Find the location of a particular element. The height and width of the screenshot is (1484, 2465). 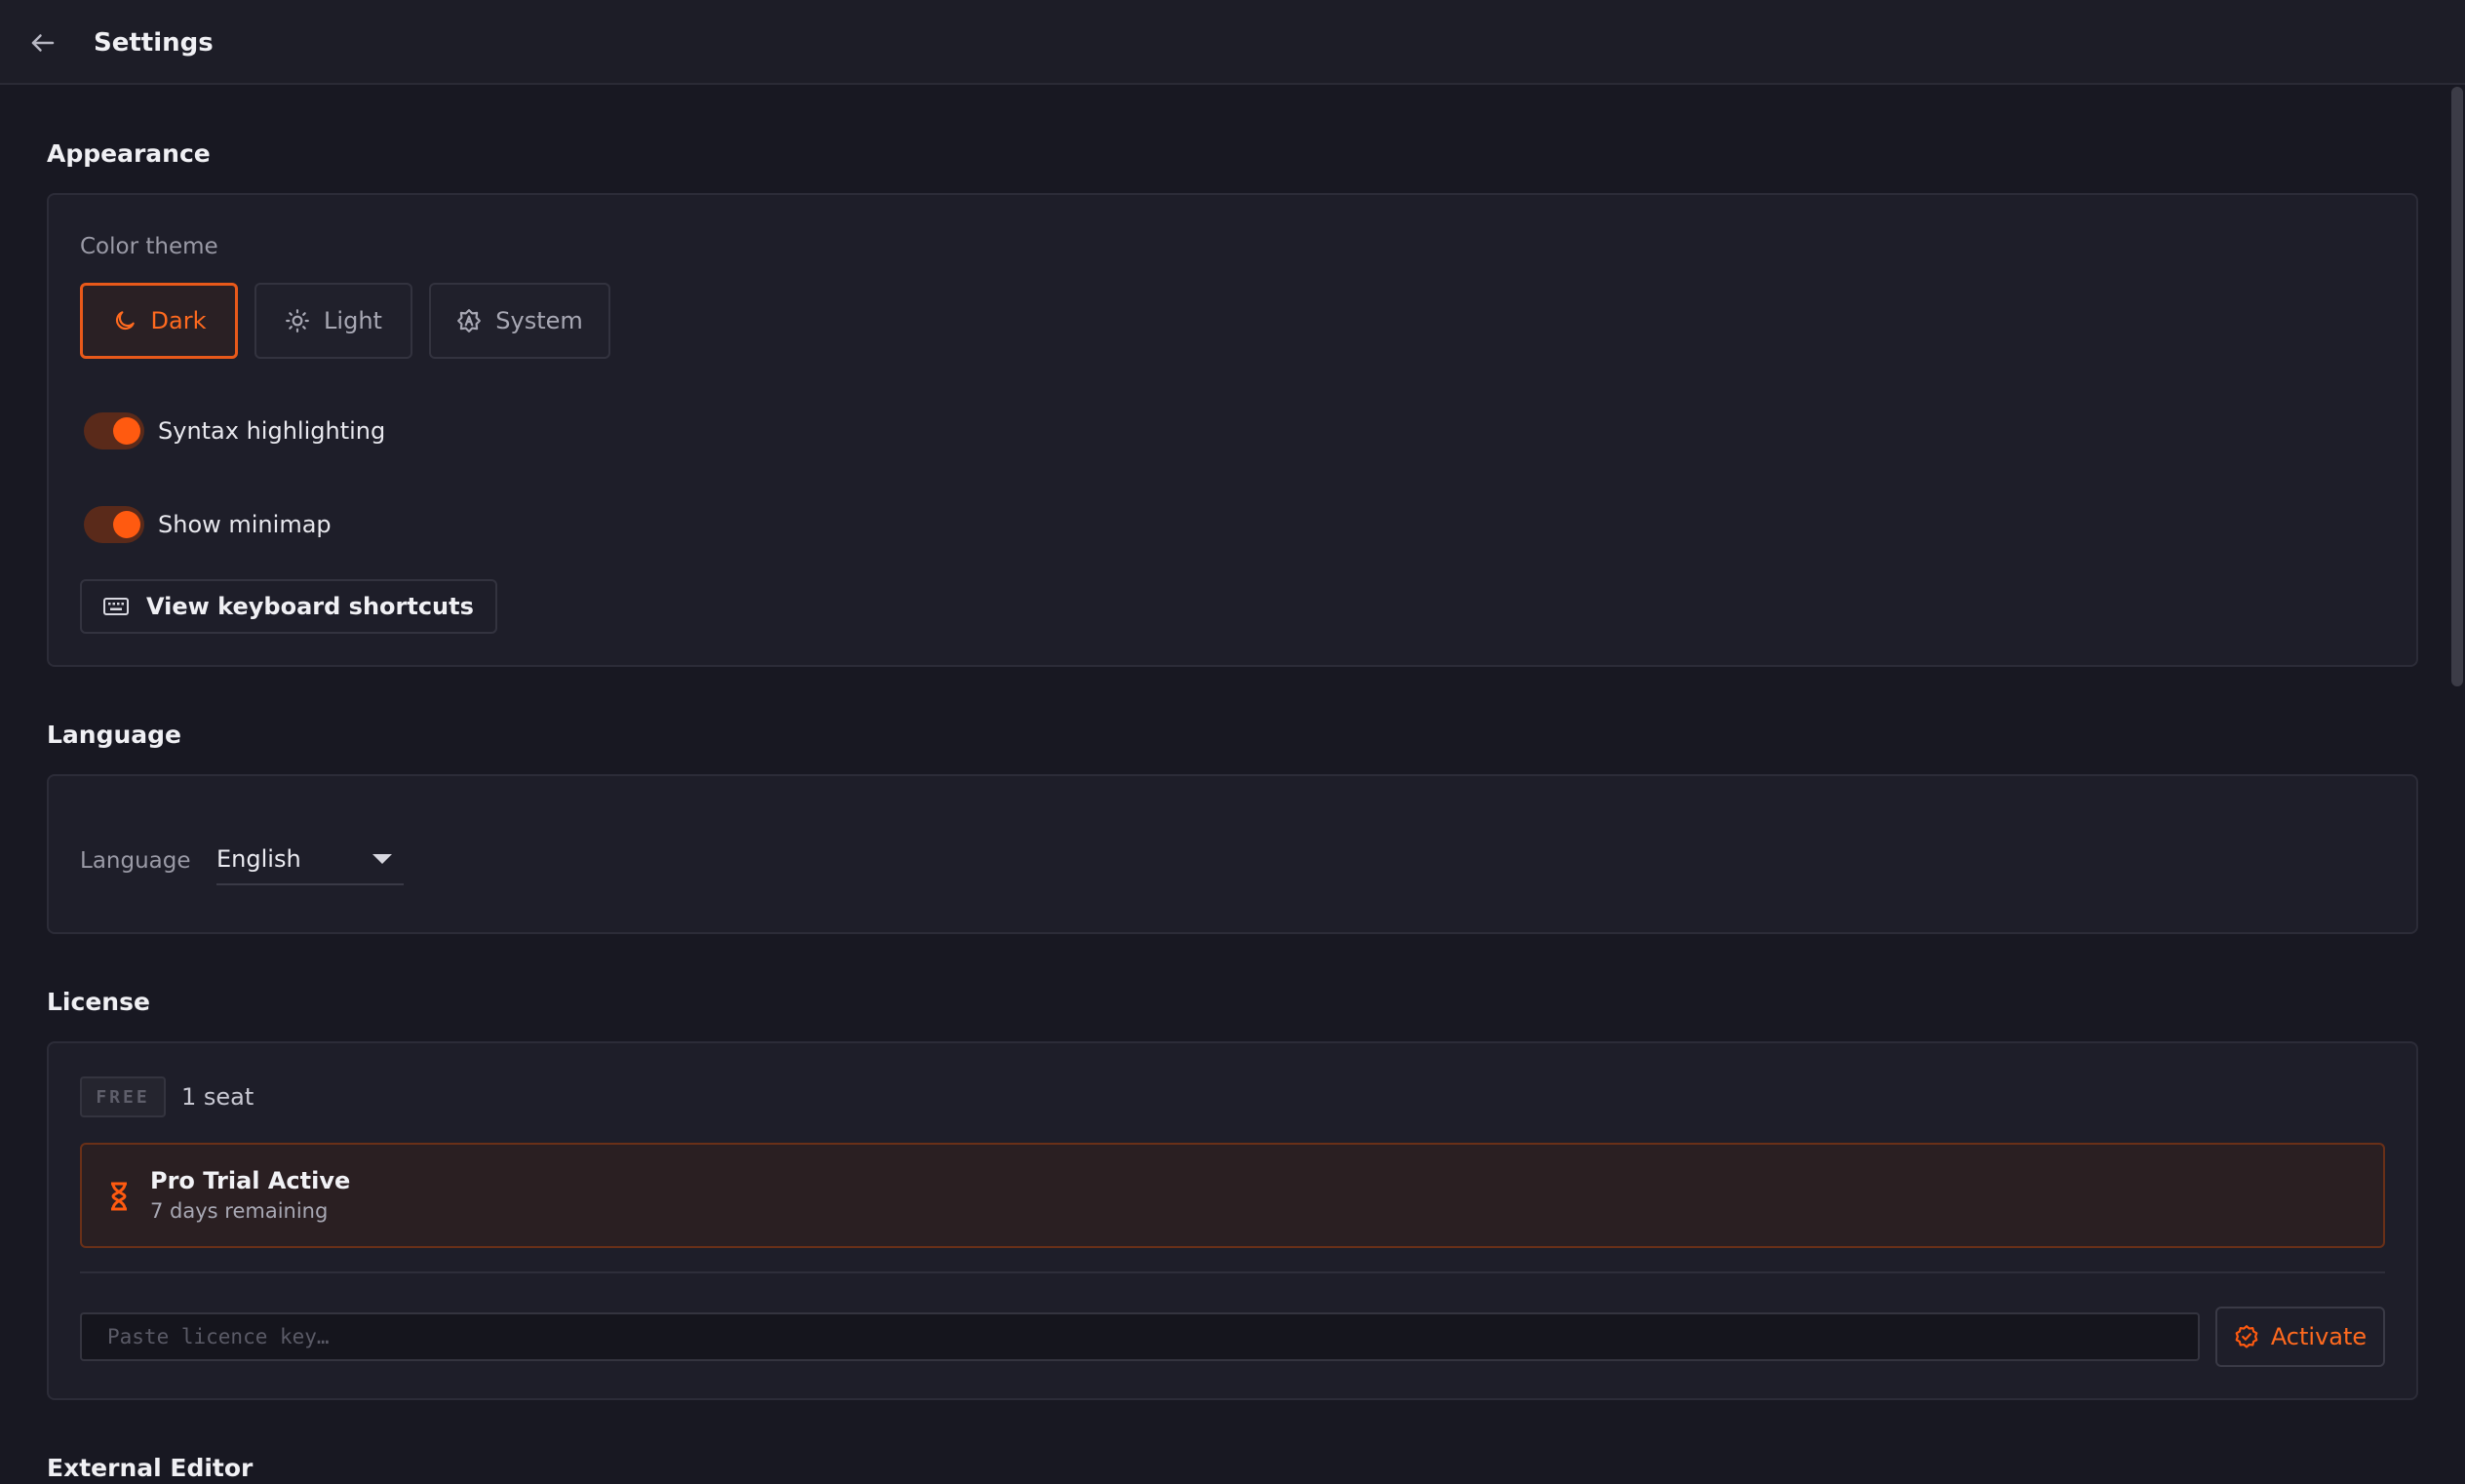

activate-label: Activate is located at coordinates (2318, 1336).